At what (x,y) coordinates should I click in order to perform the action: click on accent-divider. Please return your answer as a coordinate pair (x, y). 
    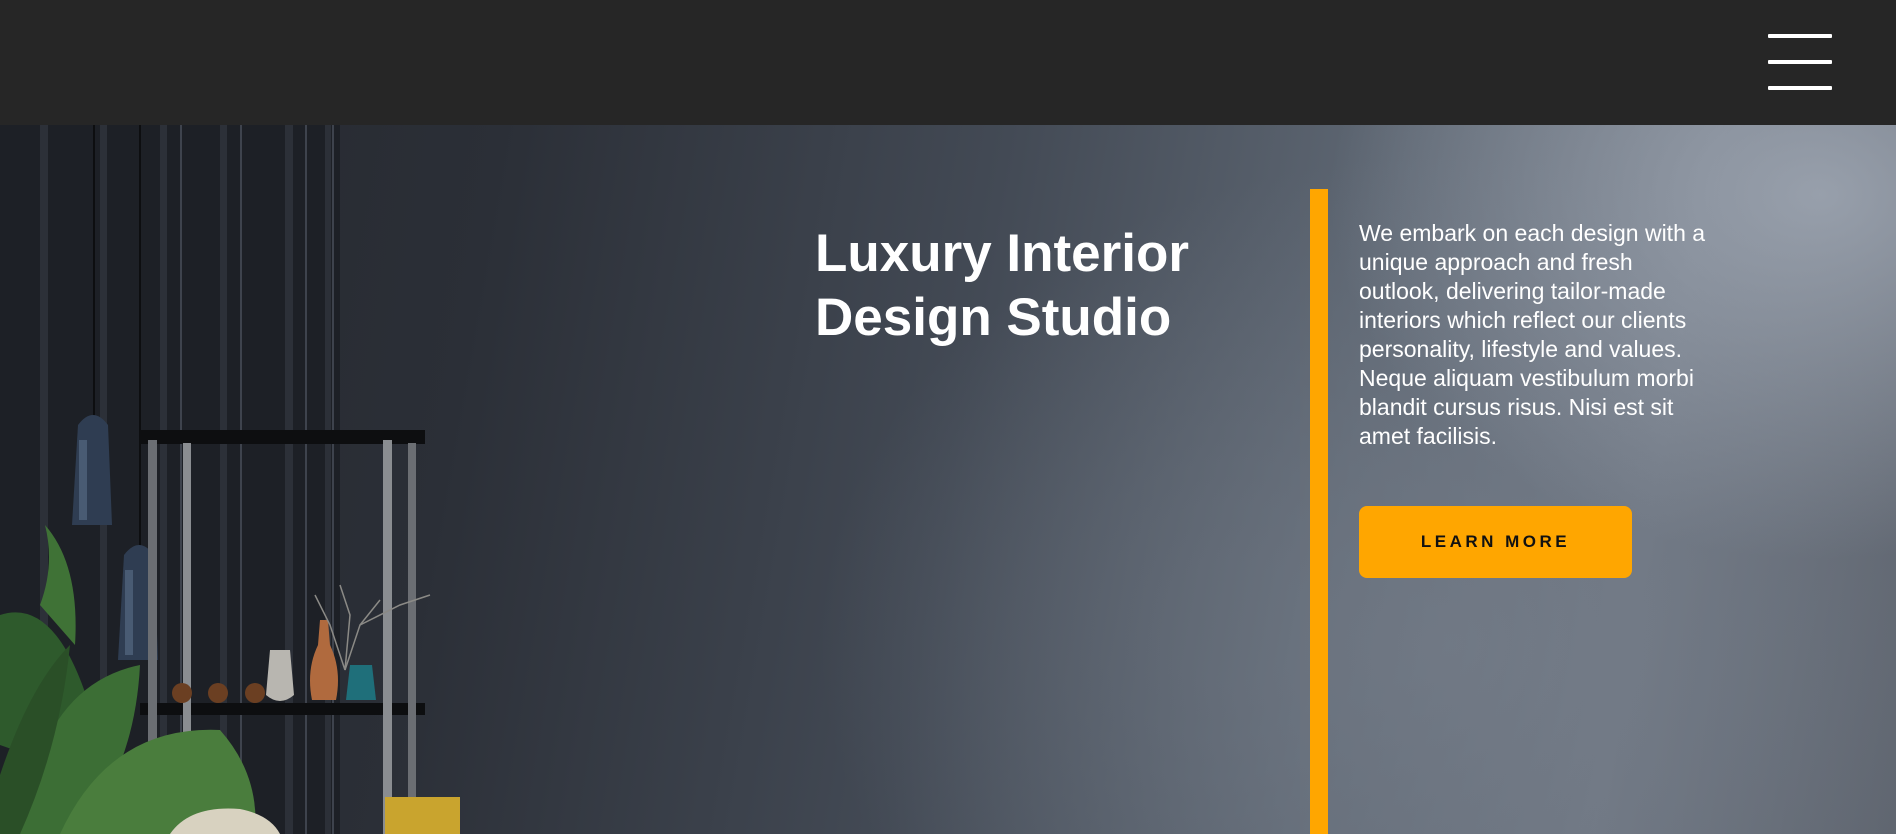
    Looking at the image, I should click on (1319, 511).